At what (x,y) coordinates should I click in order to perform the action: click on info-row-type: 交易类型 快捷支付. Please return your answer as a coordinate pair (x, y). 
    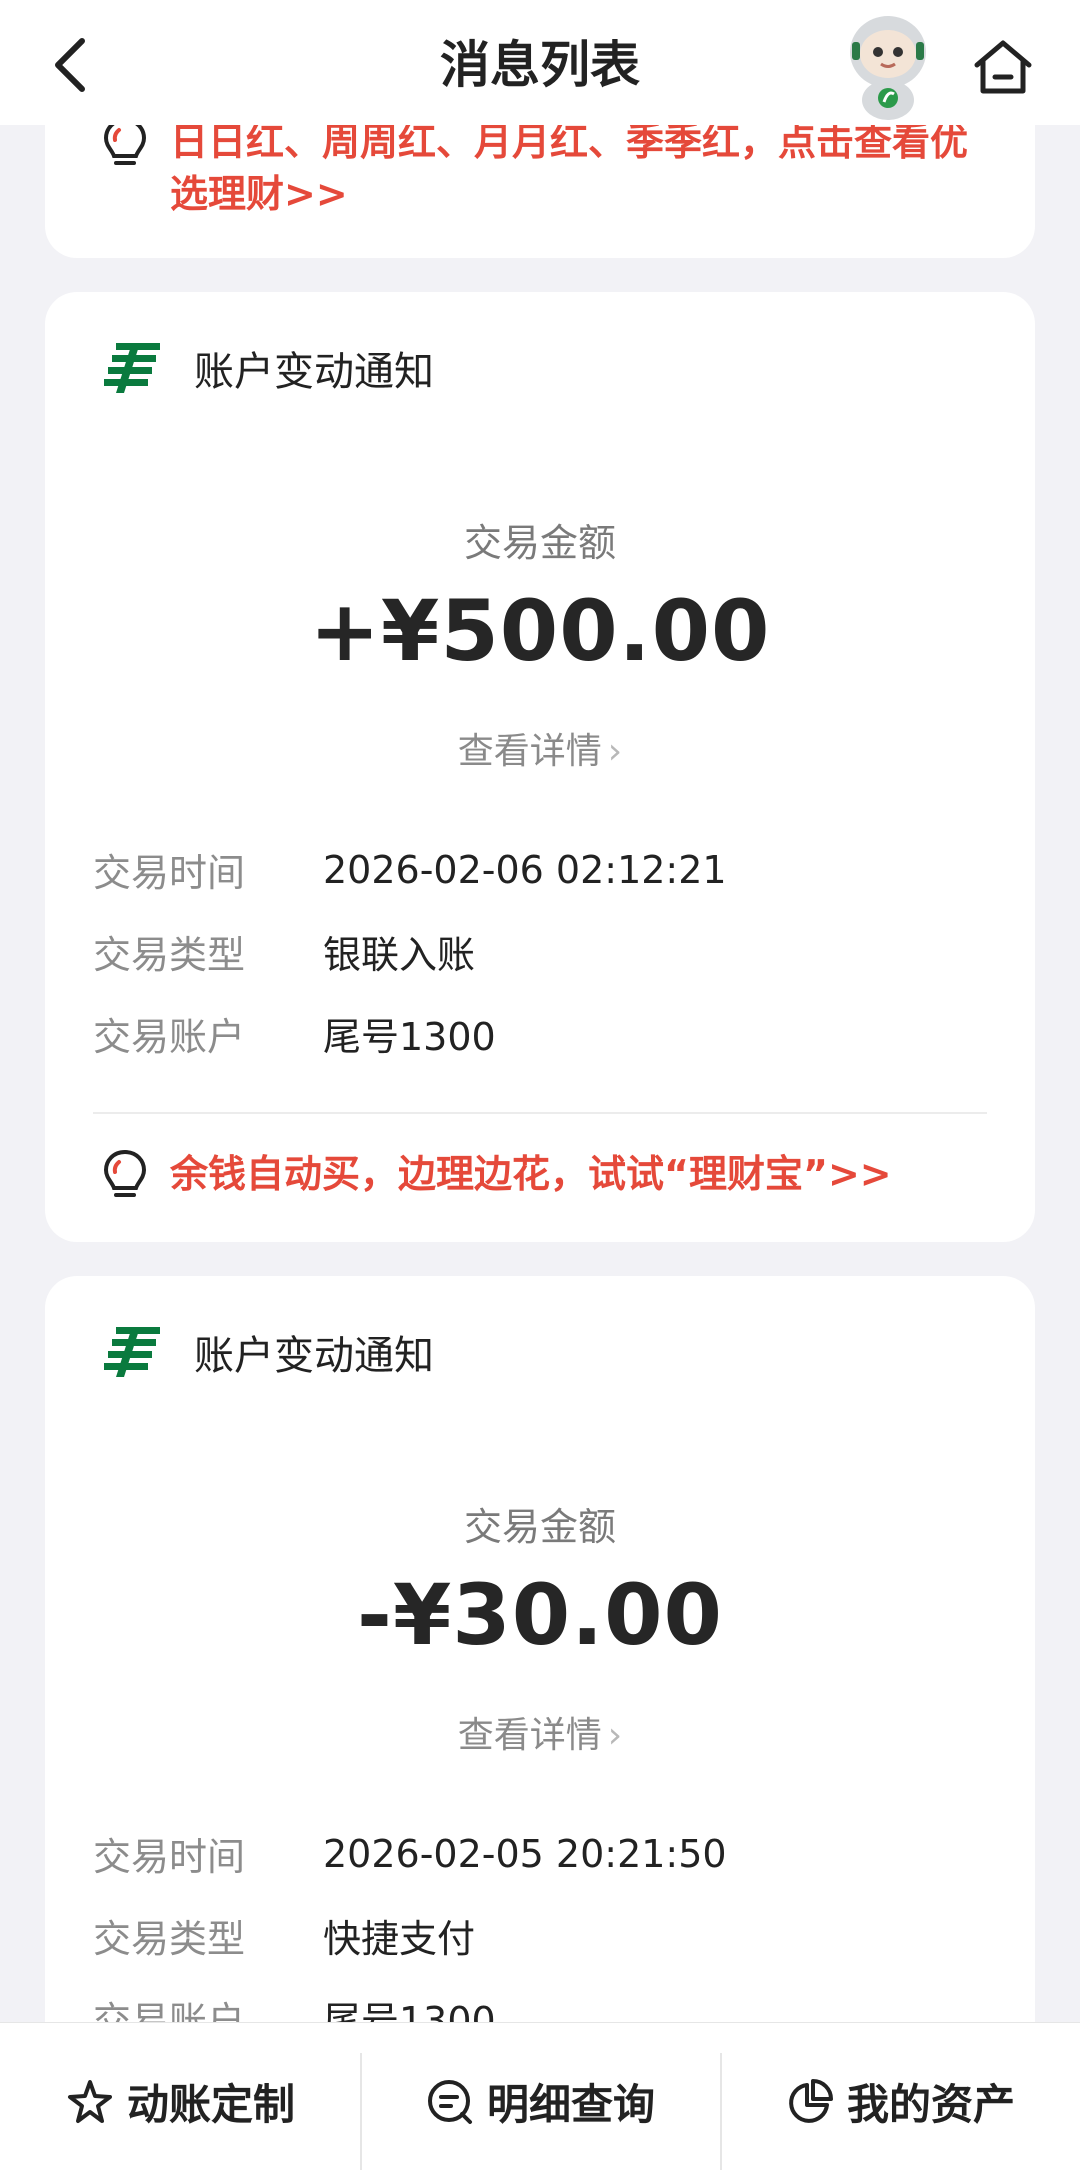
    Looking at the image, I should click on (284, 1935).